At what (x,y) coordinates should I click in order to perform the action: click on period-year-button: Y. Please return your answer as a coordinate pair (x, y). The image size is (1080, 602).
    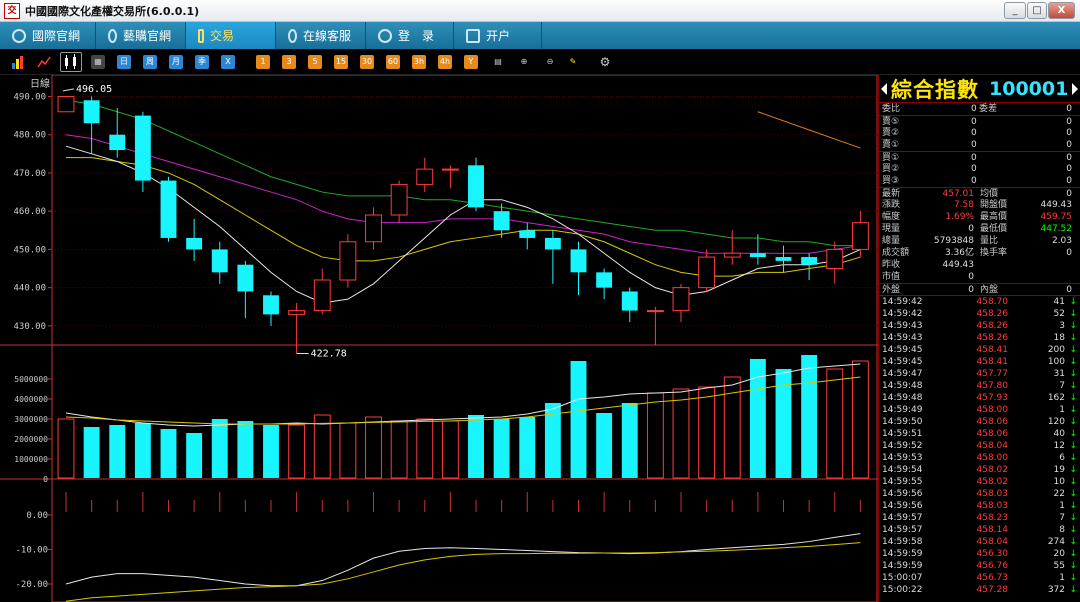
    Looking at the image, I should click on (471, 62).